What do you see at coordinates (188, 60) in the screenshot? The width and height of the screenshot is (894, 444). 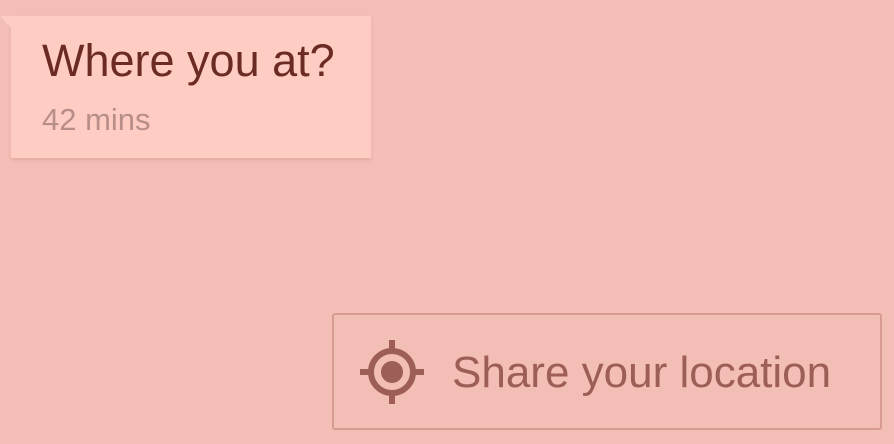 I see `message-text: Where you at?` at bounding box center [188, 60].